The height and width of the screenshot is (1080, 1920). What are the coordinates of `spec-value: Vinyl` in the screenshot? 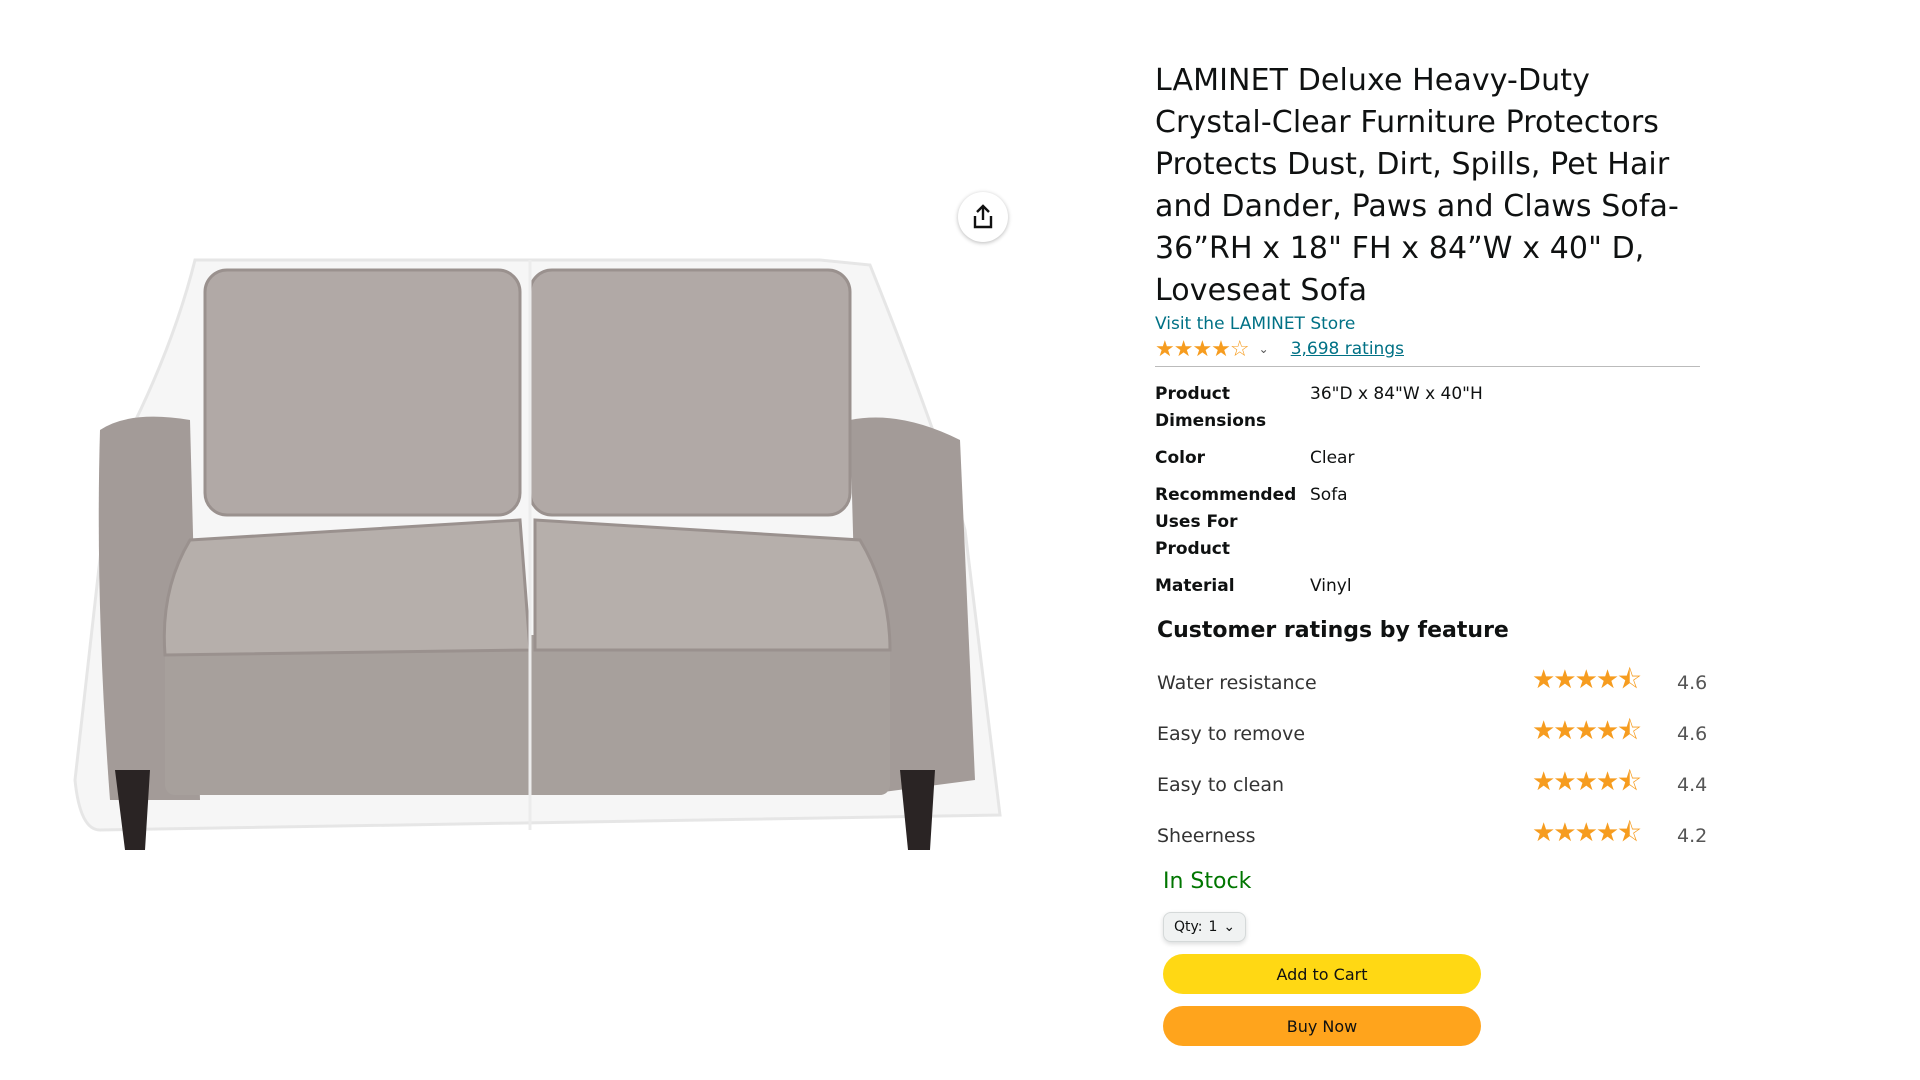 It's located at (1331, 586).